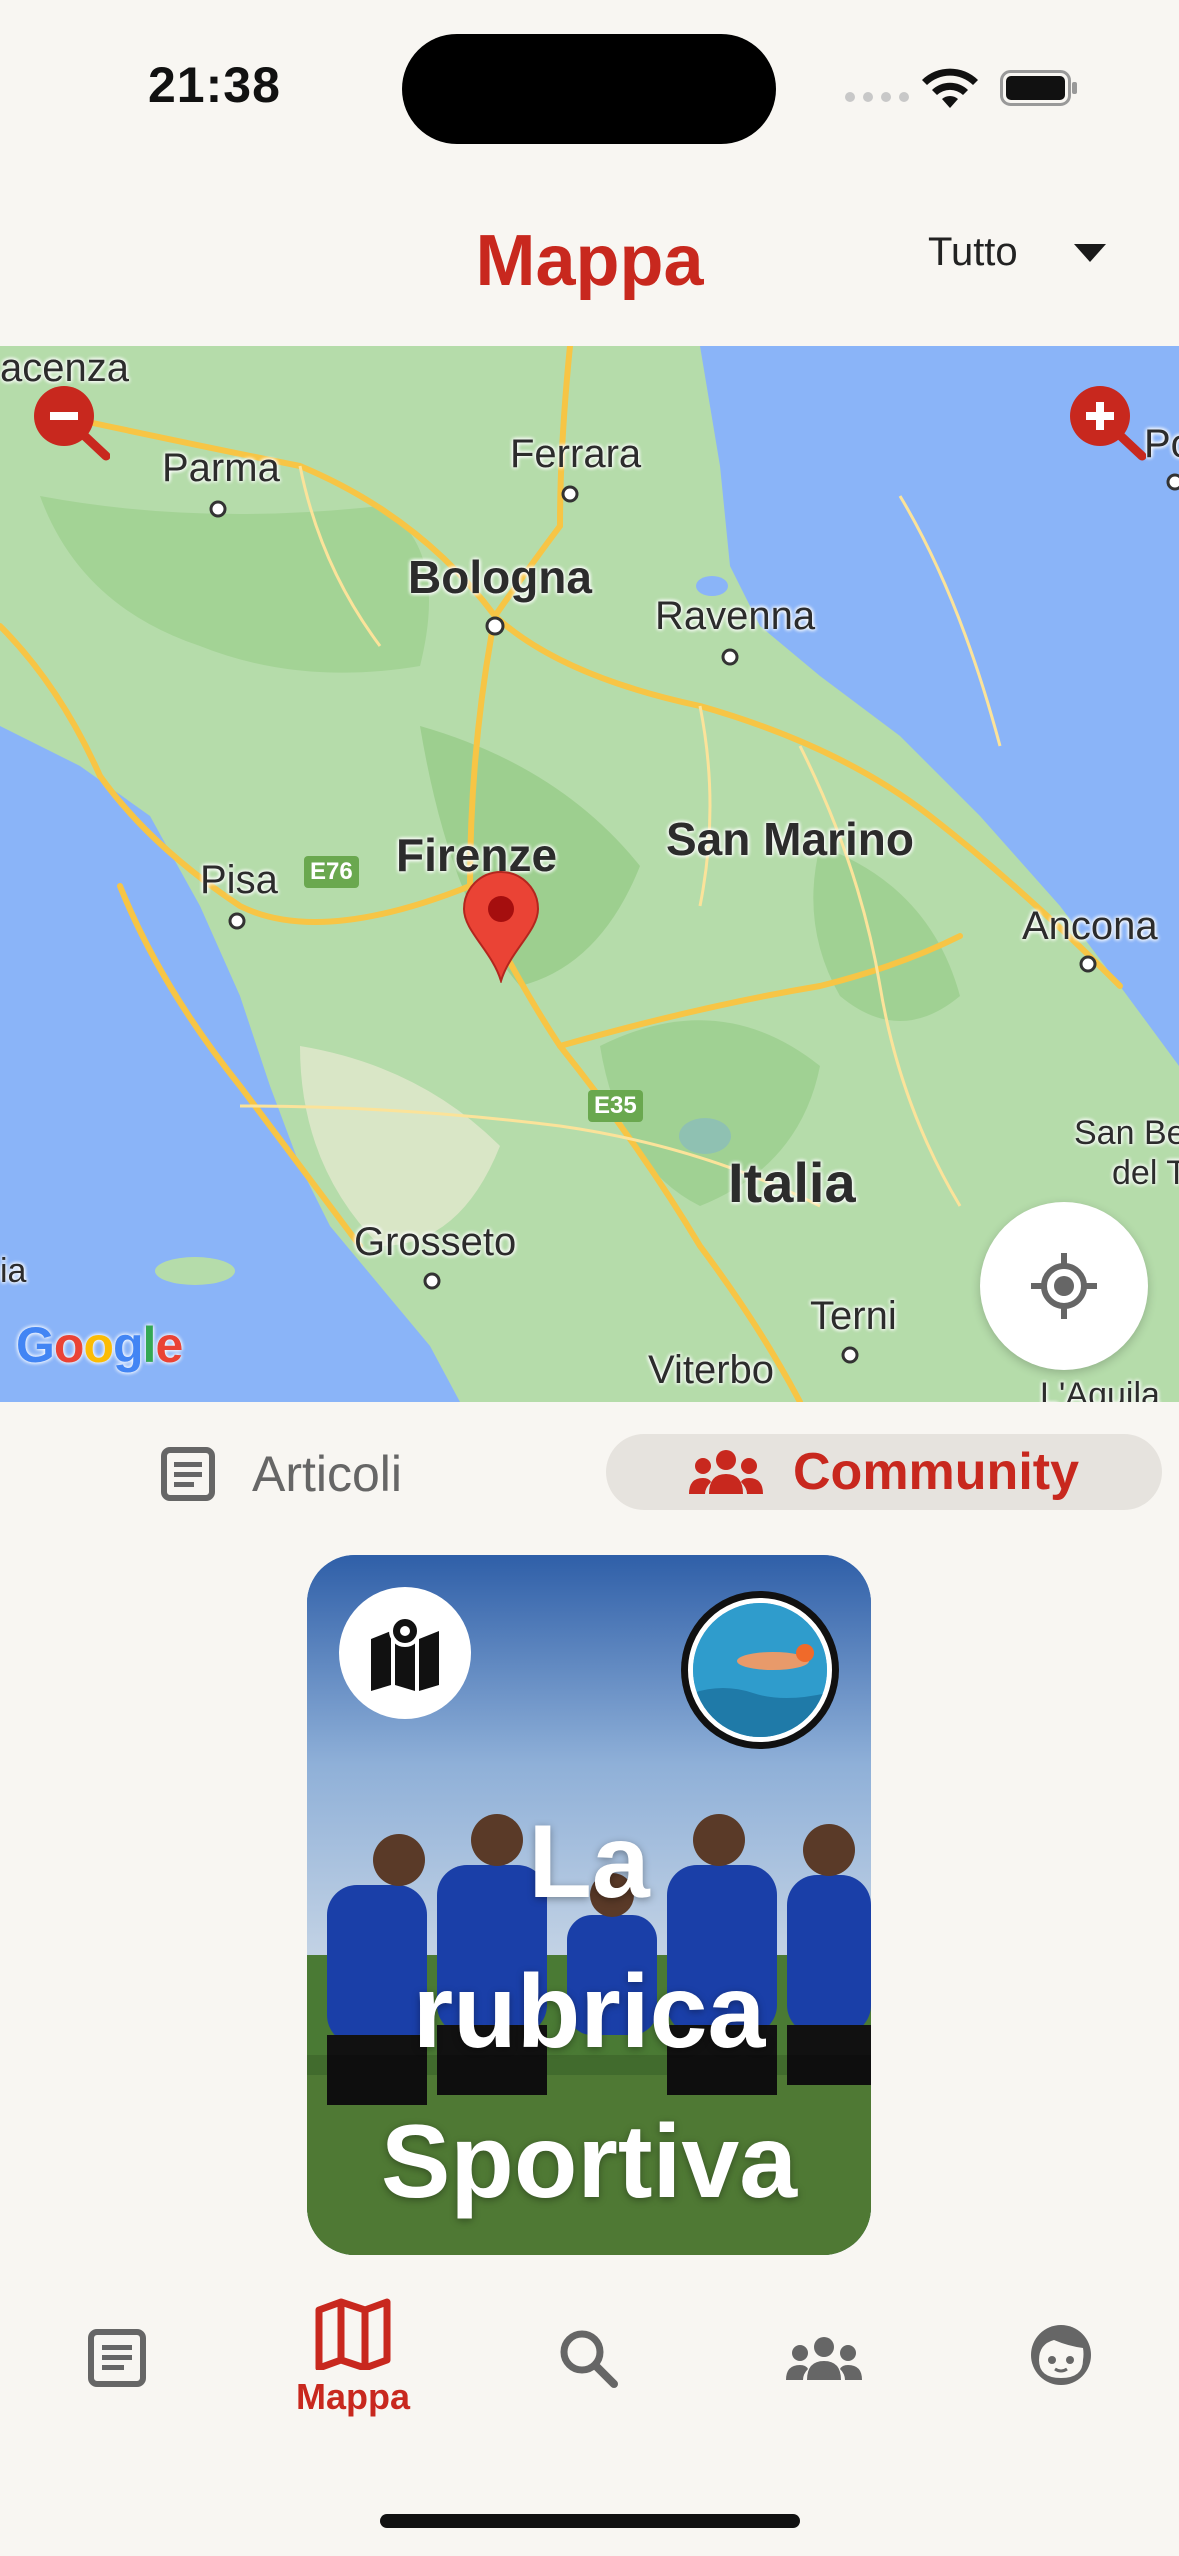 The image size is (1179, 2556). I want to click on filter-label: Tutto, so click(973, 252).